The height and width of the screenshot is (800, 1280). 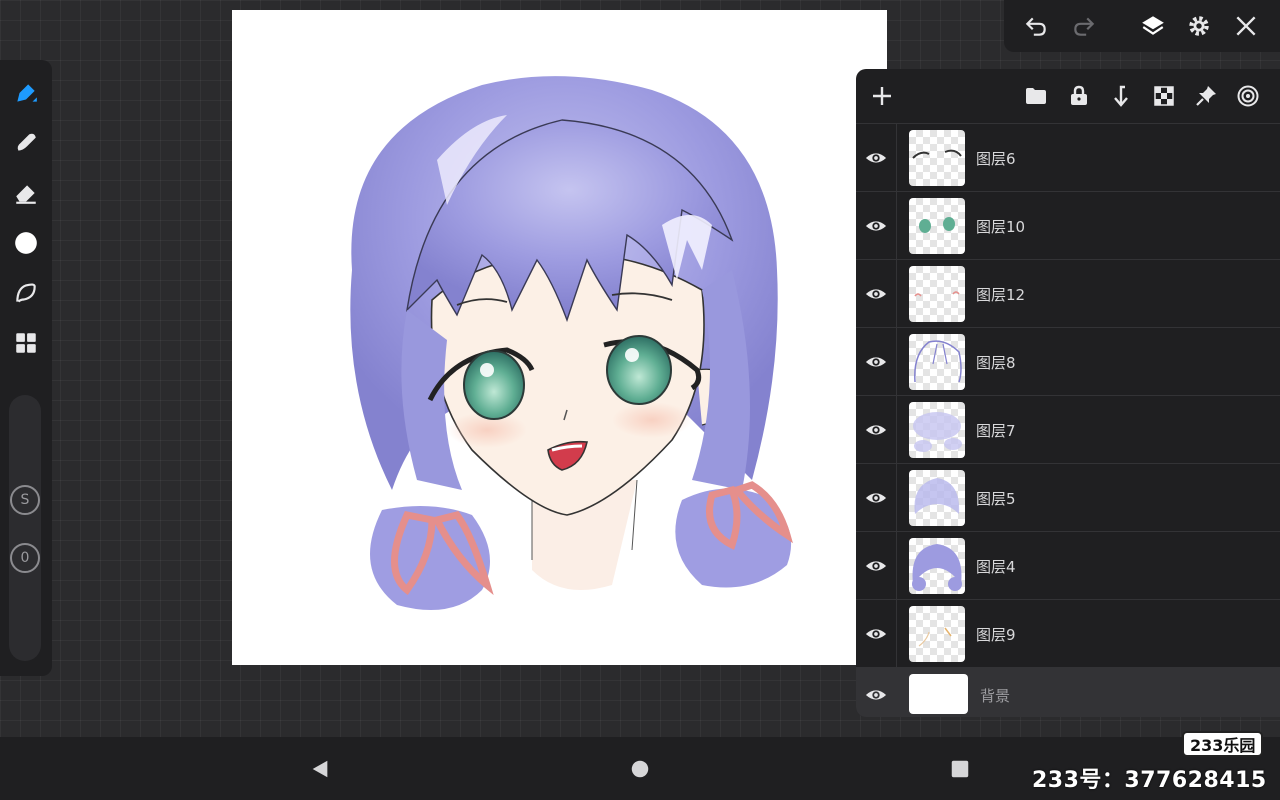 What do you see at coordinates (1001, 295) in the screenshot?
I see `layer-name: 图层12` at bounding box center [1001, 295].